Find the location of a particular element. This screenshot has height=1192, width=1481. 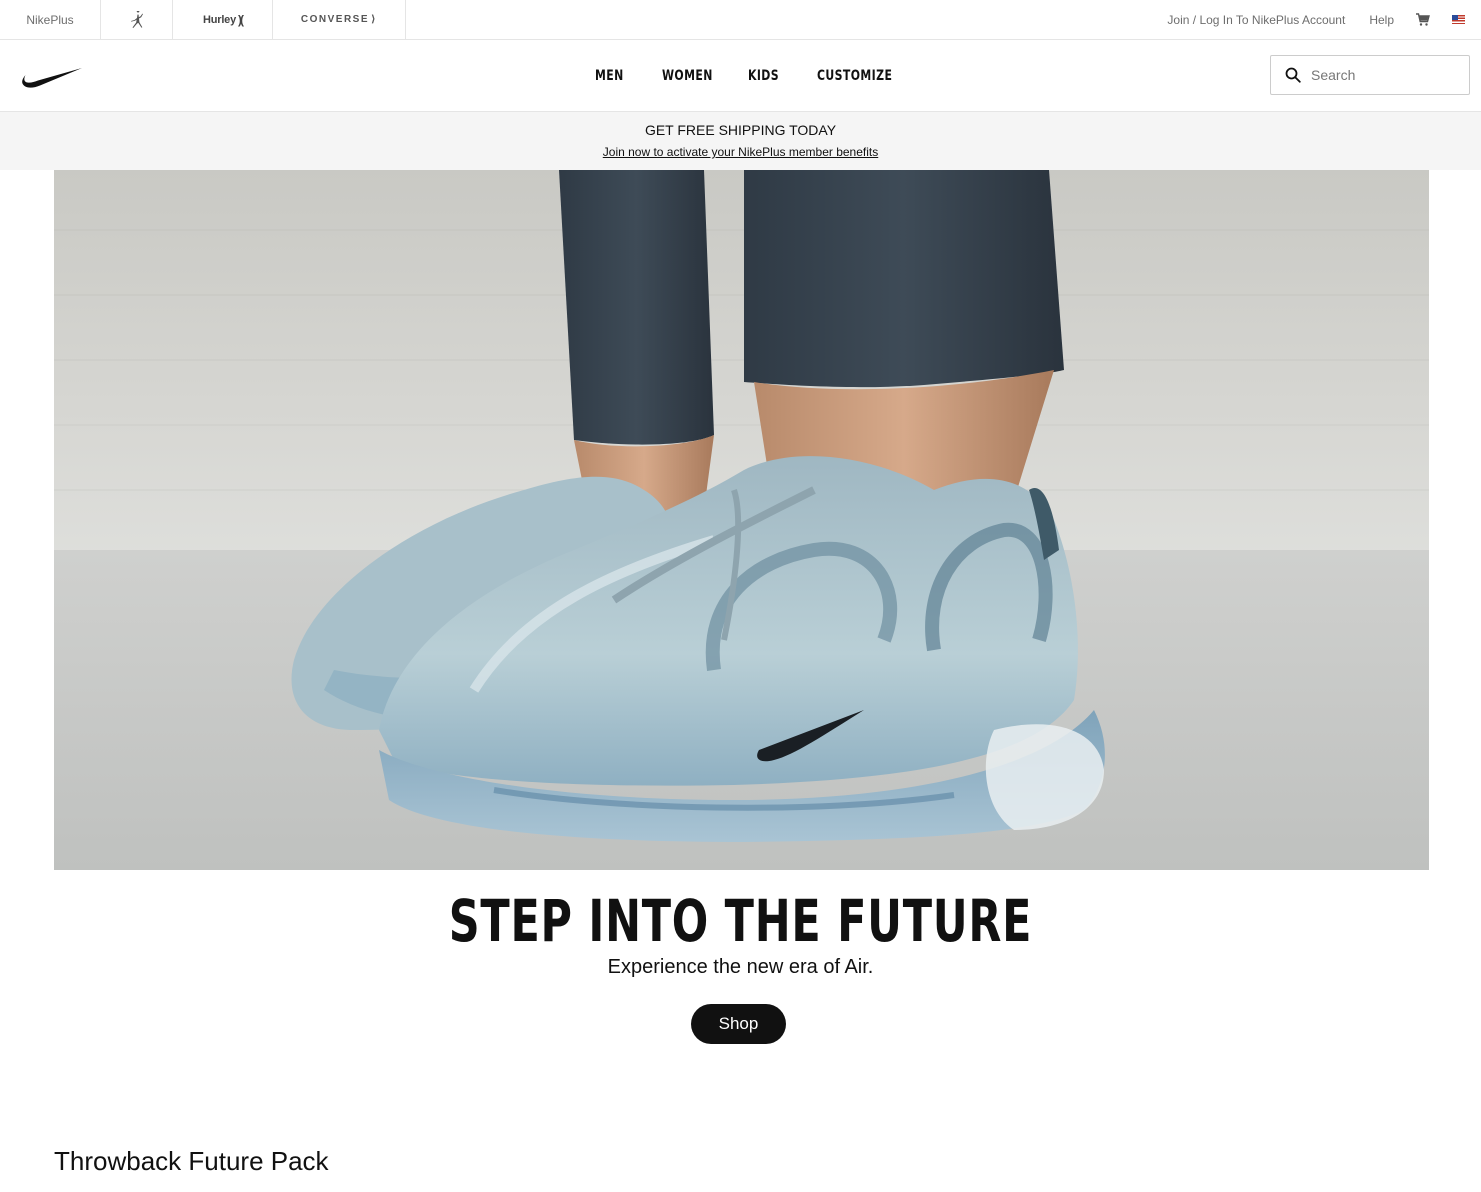

brand-tab-hurley: Hurley )( is located at coordinates (223, 19).